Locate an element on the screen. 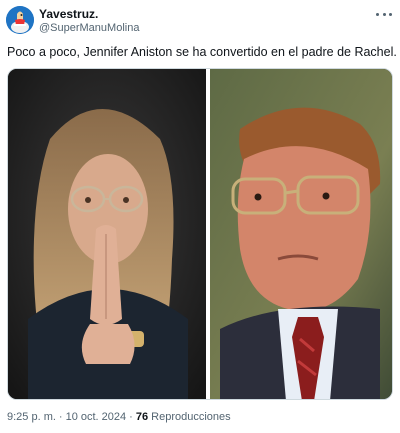 The image size is (400, 433). author-handle: @SuperManuMolina is located at coordinates (89, 28).